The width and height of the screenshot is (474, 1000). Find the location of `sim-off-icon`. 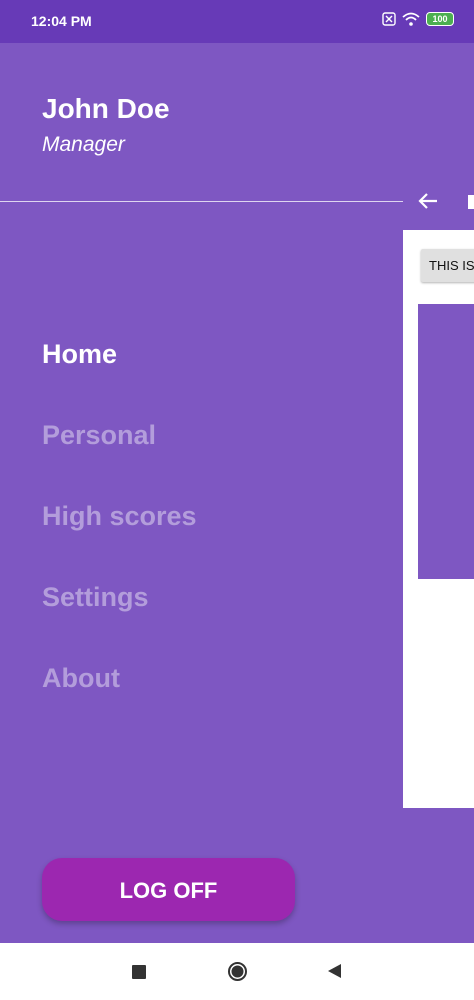

sim-off-icon is located at coordinates (389, 19).